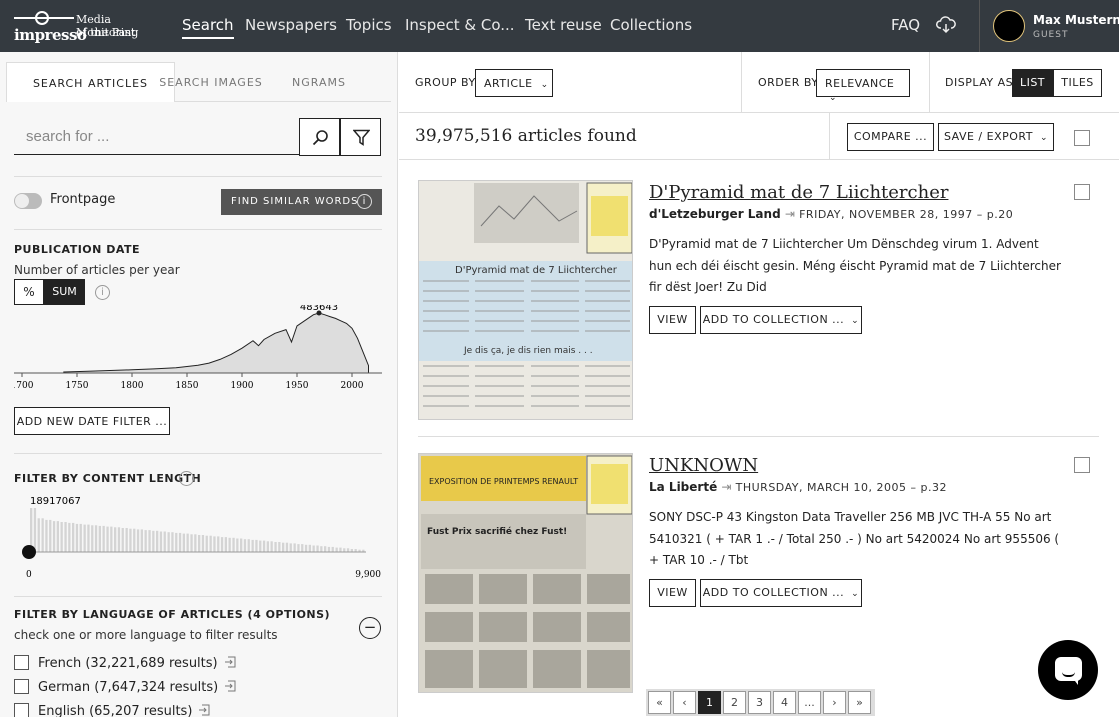 The width and height of the screenshot is (1119, 717). Describe the element at coordinates (89, 27) in the screenshot. I see `impresso-logo: Media Monitoring impresso of the Past` at that location.